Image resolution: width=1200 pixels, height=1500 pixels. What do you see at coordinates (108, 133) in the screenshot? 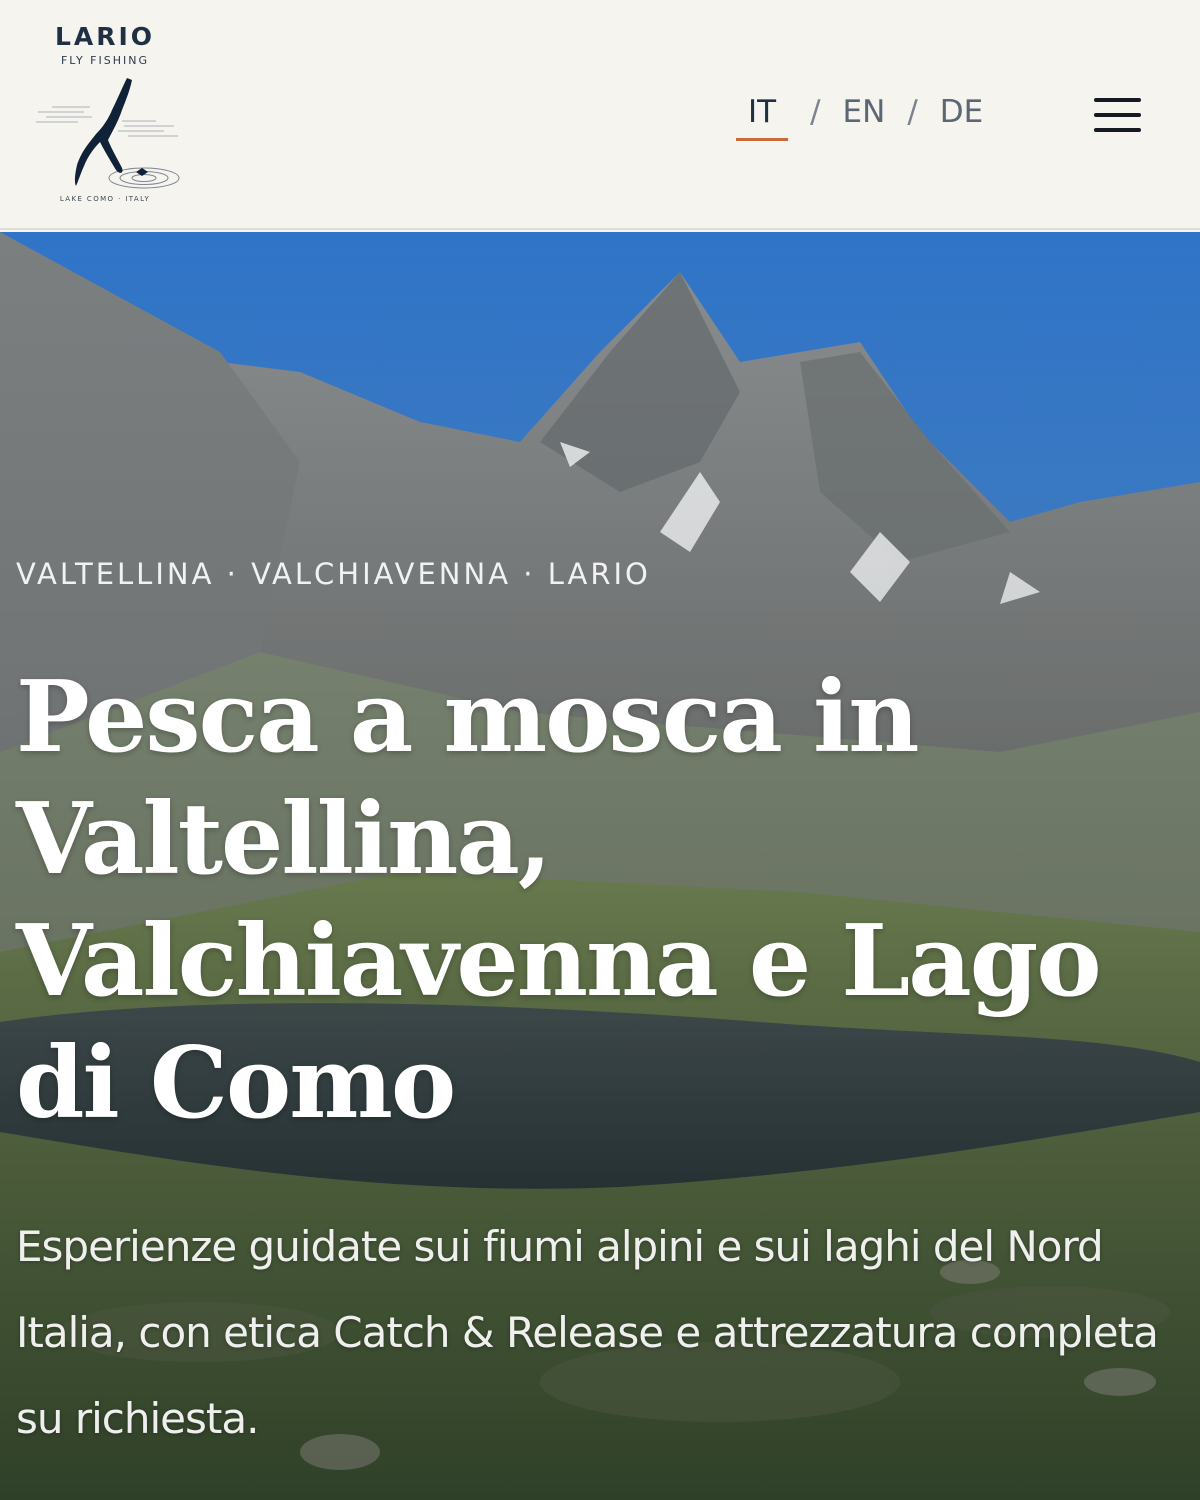
I see `lake-como-map-icon` at bounding box center [108, 133].